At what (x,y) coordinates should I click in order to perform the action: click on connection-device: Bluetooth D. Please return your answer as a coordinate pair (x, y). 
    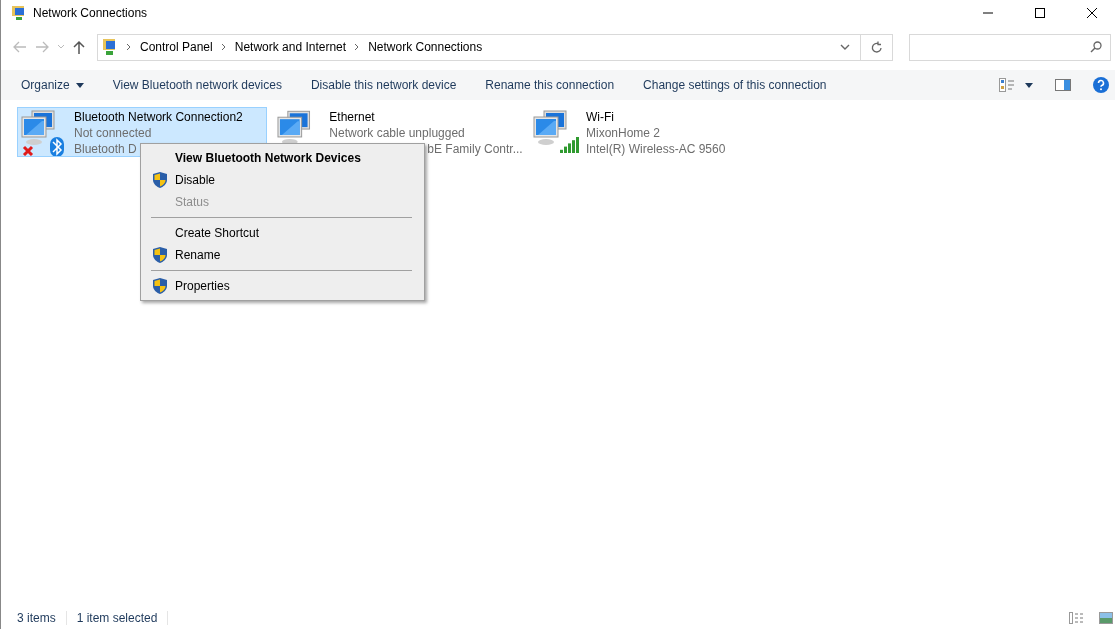
    Looking at the image, I should click on (105, 148).